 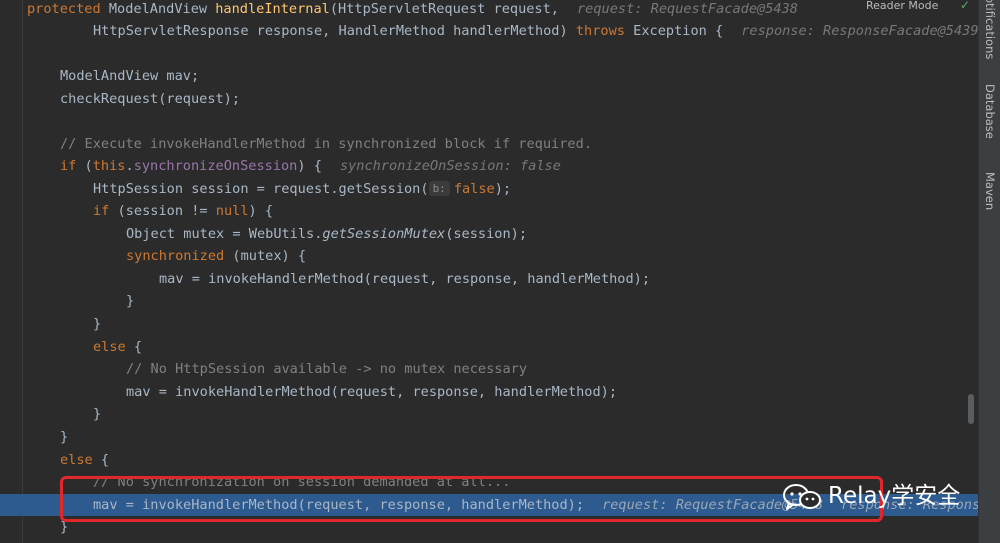 What do you see at coordinates (109, 166) in the screenshot?
I see `code-keyword: this` at bounding box center [109, 166].